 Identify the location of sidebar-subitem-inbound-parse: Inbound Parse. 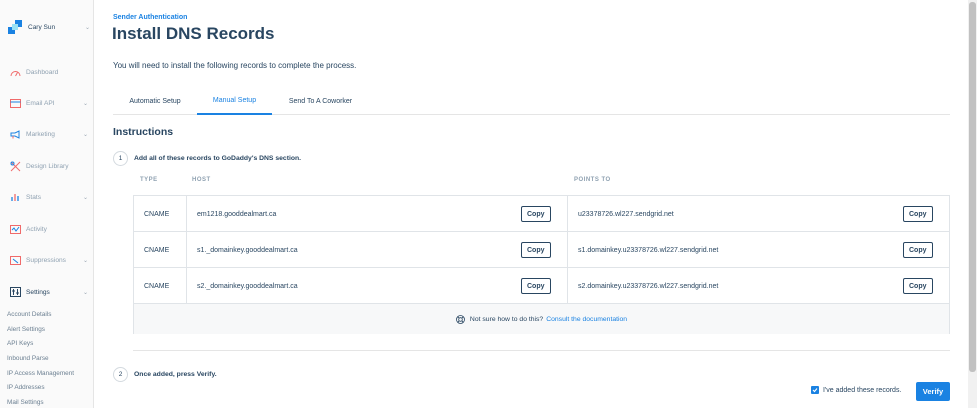
(28, 358).